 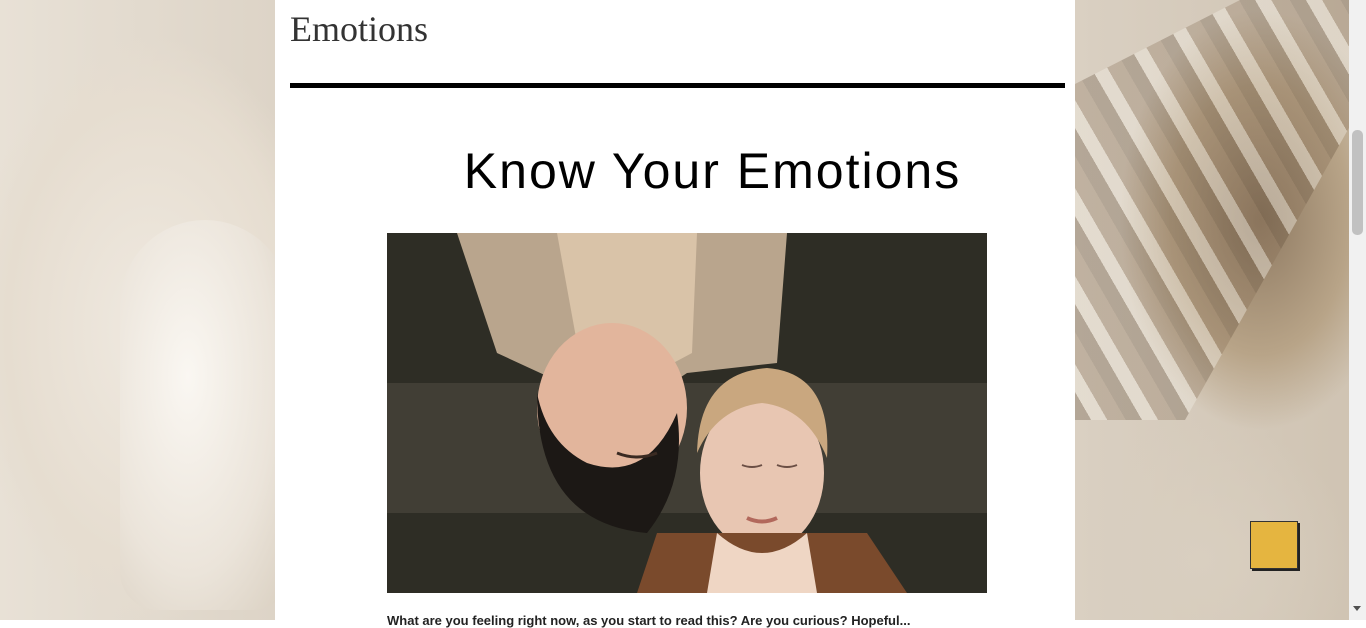 I want to click on section-title: Emotions, so click(x=359, y=29).